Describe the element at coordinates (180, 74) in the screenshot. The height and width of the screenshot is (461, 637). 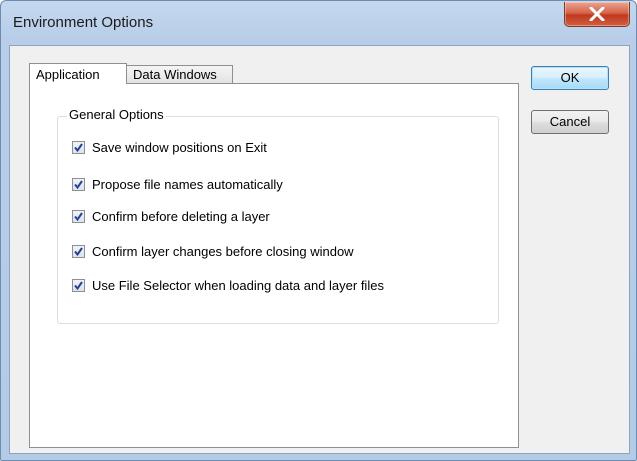
I see `tab-data-windows: Data Windows` at that location.